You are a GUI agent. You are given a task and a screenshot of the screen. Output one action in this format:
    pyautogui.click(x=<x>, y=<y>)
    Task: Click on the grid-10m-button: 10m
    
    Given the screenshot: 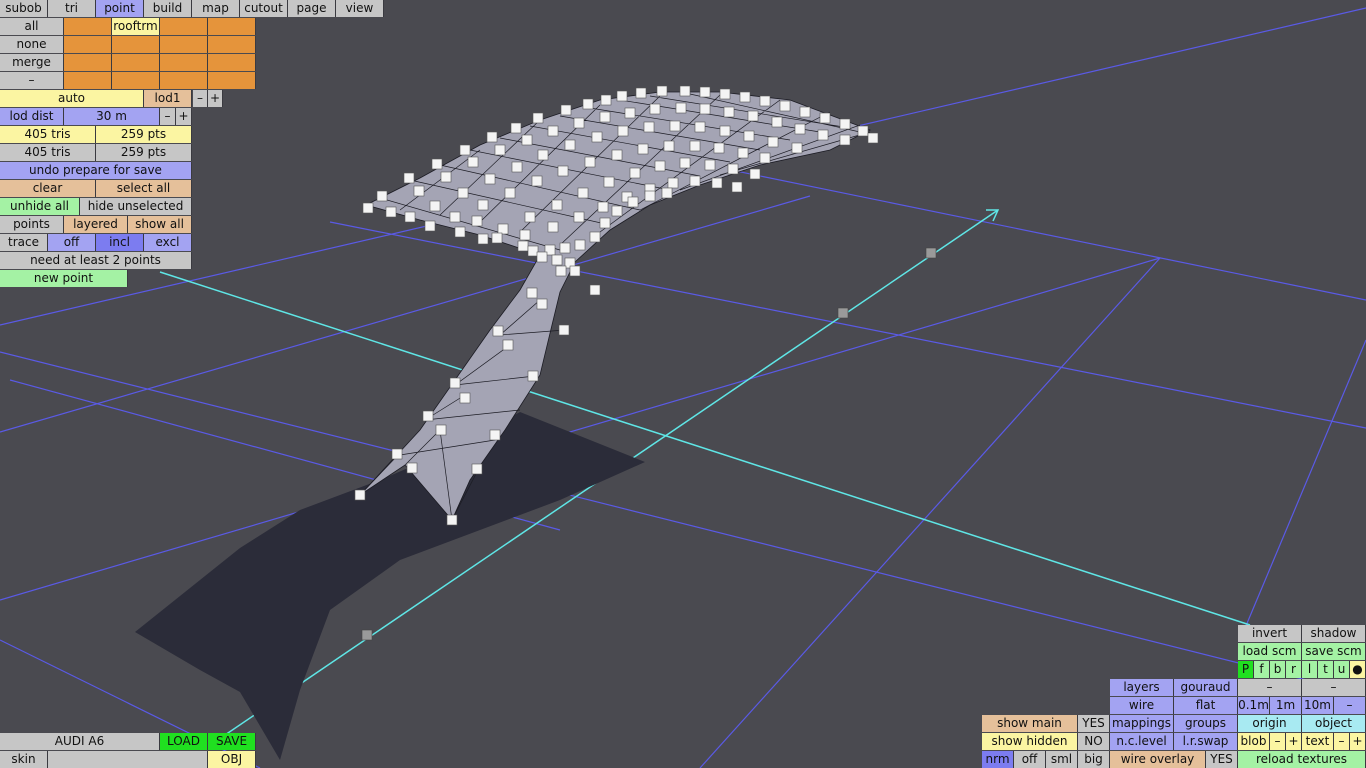 What is the action you would take?
    pyautogui.click(x=1318, y=705)
    